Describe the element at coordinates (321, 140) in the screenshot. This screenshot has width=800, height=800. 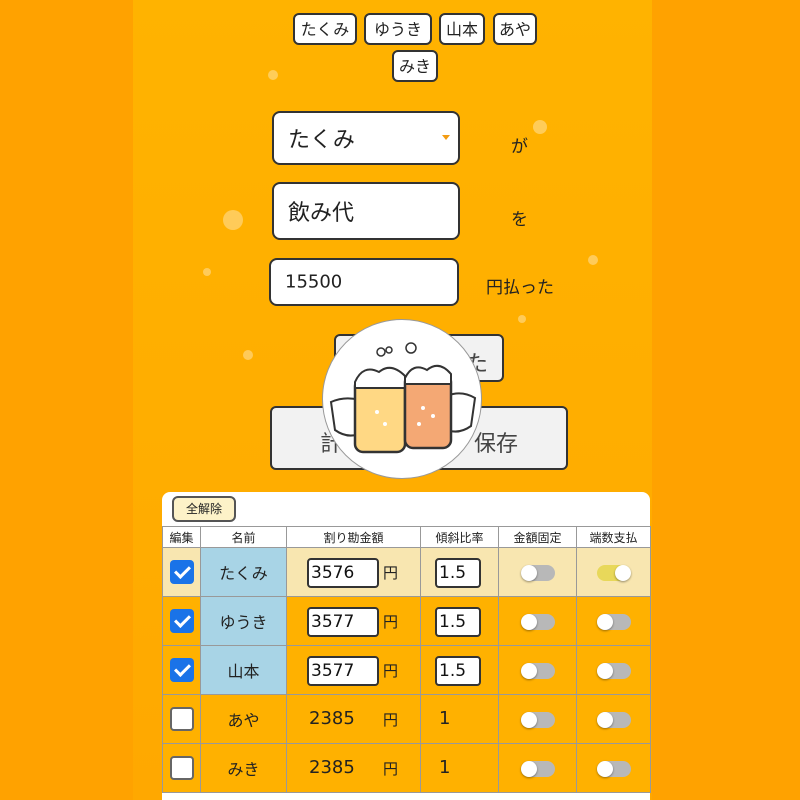
I see `payer-value: たくみ` at that location.